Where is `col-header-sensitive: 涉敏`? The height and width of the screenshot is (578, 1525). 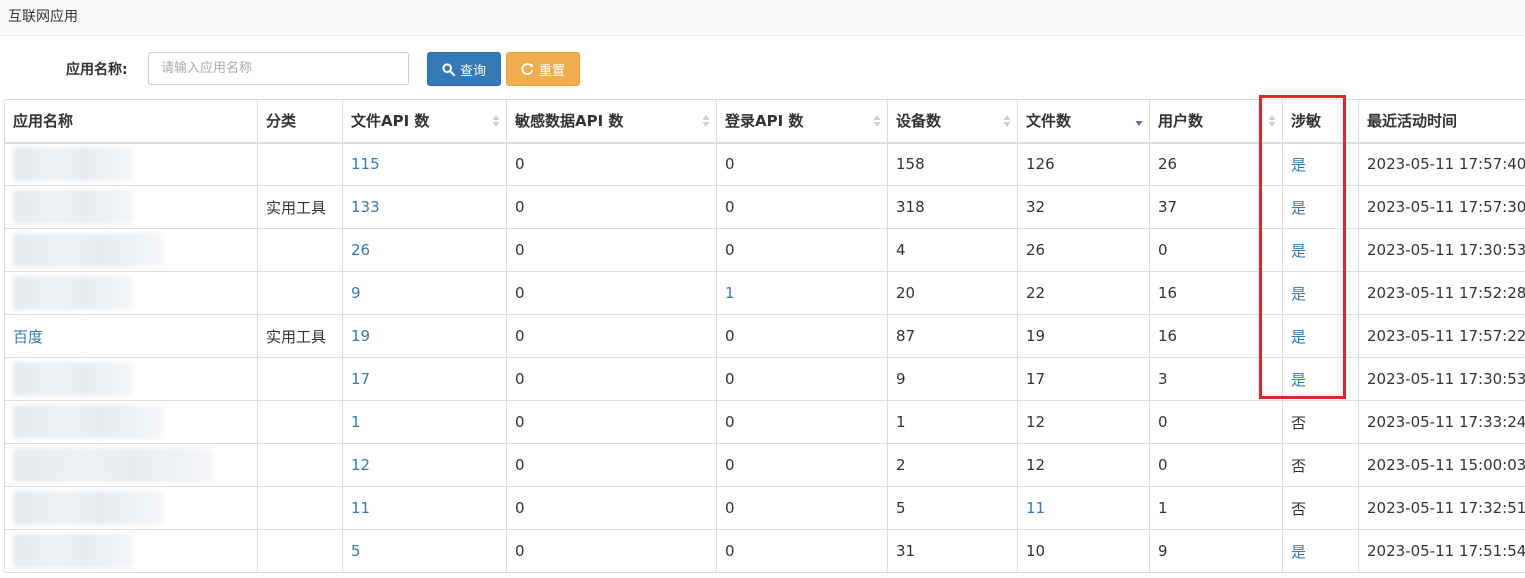 col-header-sensitive: 涉敏 is located at coordinates (1320, 121).